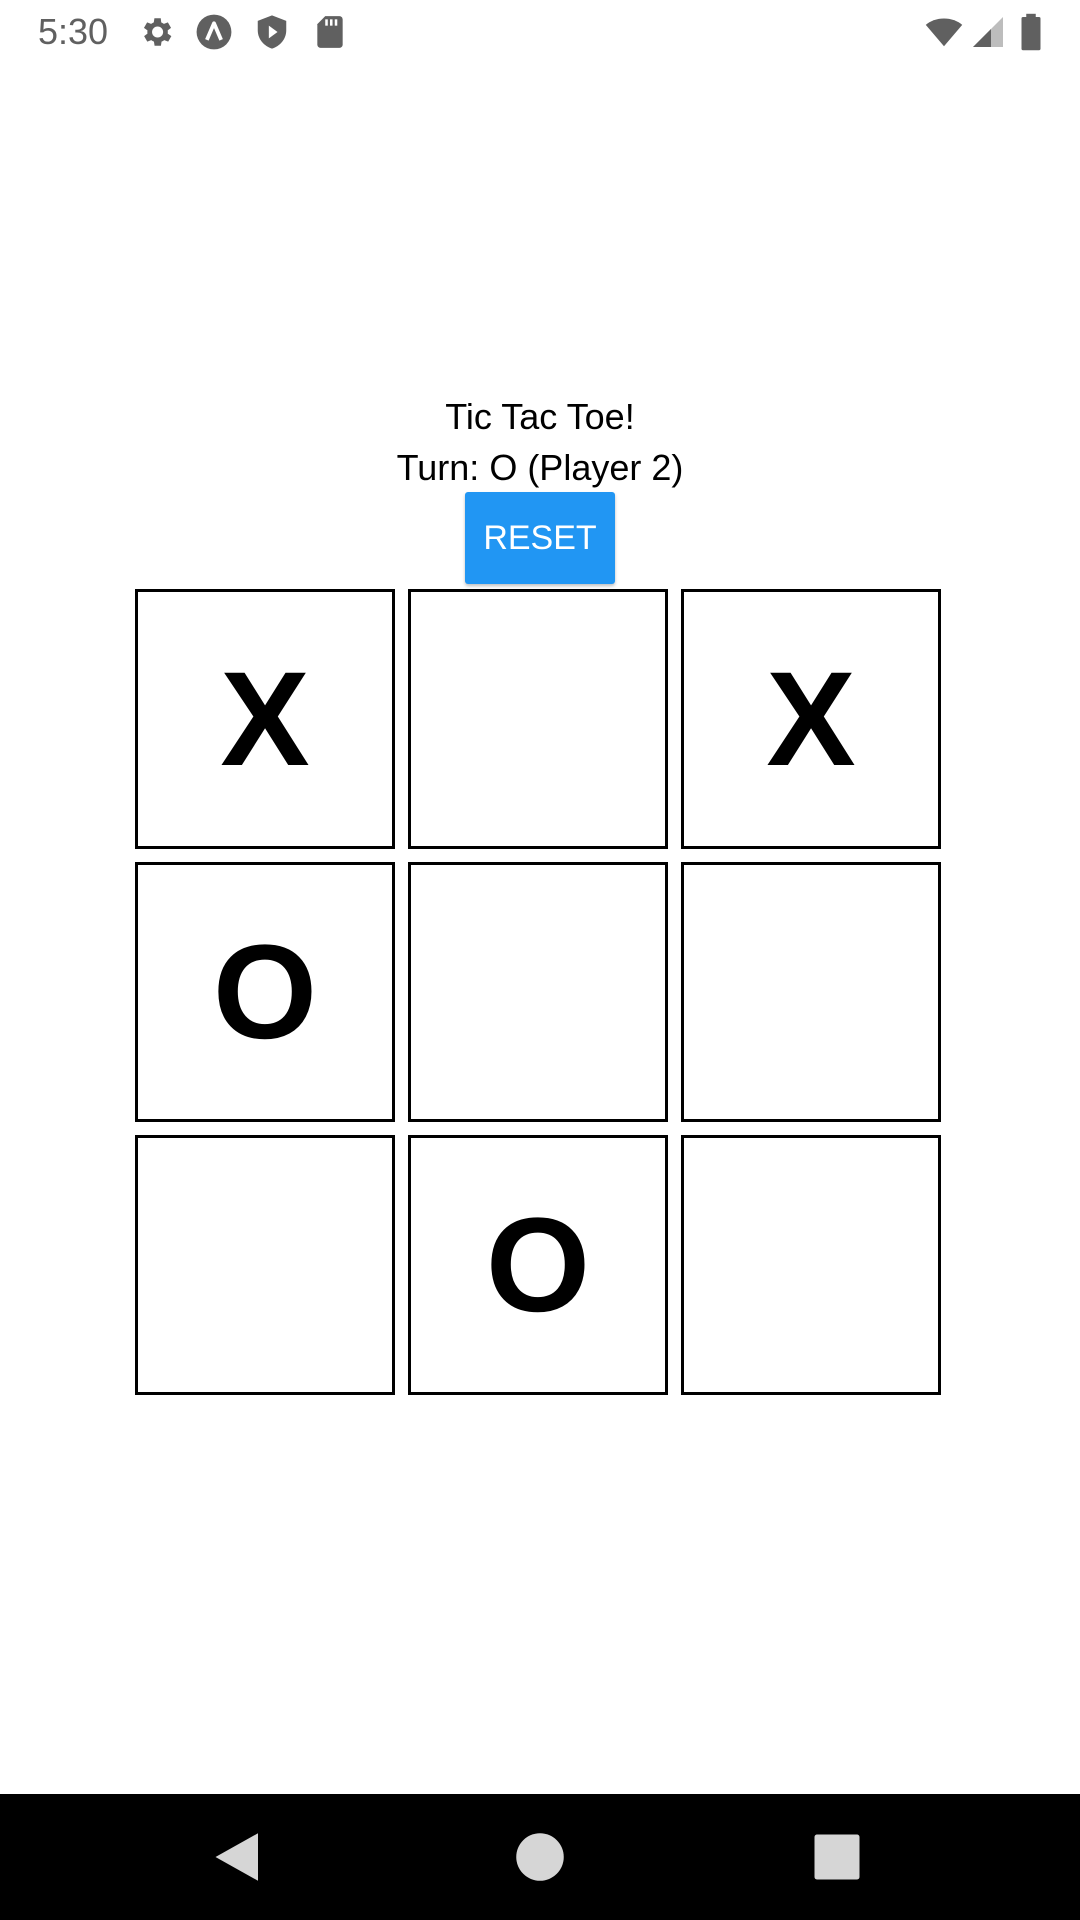 The width and height of the screenshot is (1080, 1920). I want to click on back-icon, so click(238, 1857).